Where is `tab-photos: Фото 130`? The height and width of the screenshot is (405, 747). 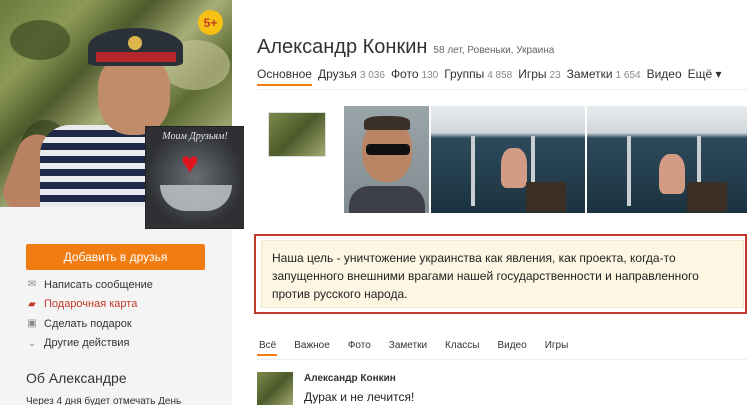
tab-photos: Фото 130 is located at coordinates (414, 74).